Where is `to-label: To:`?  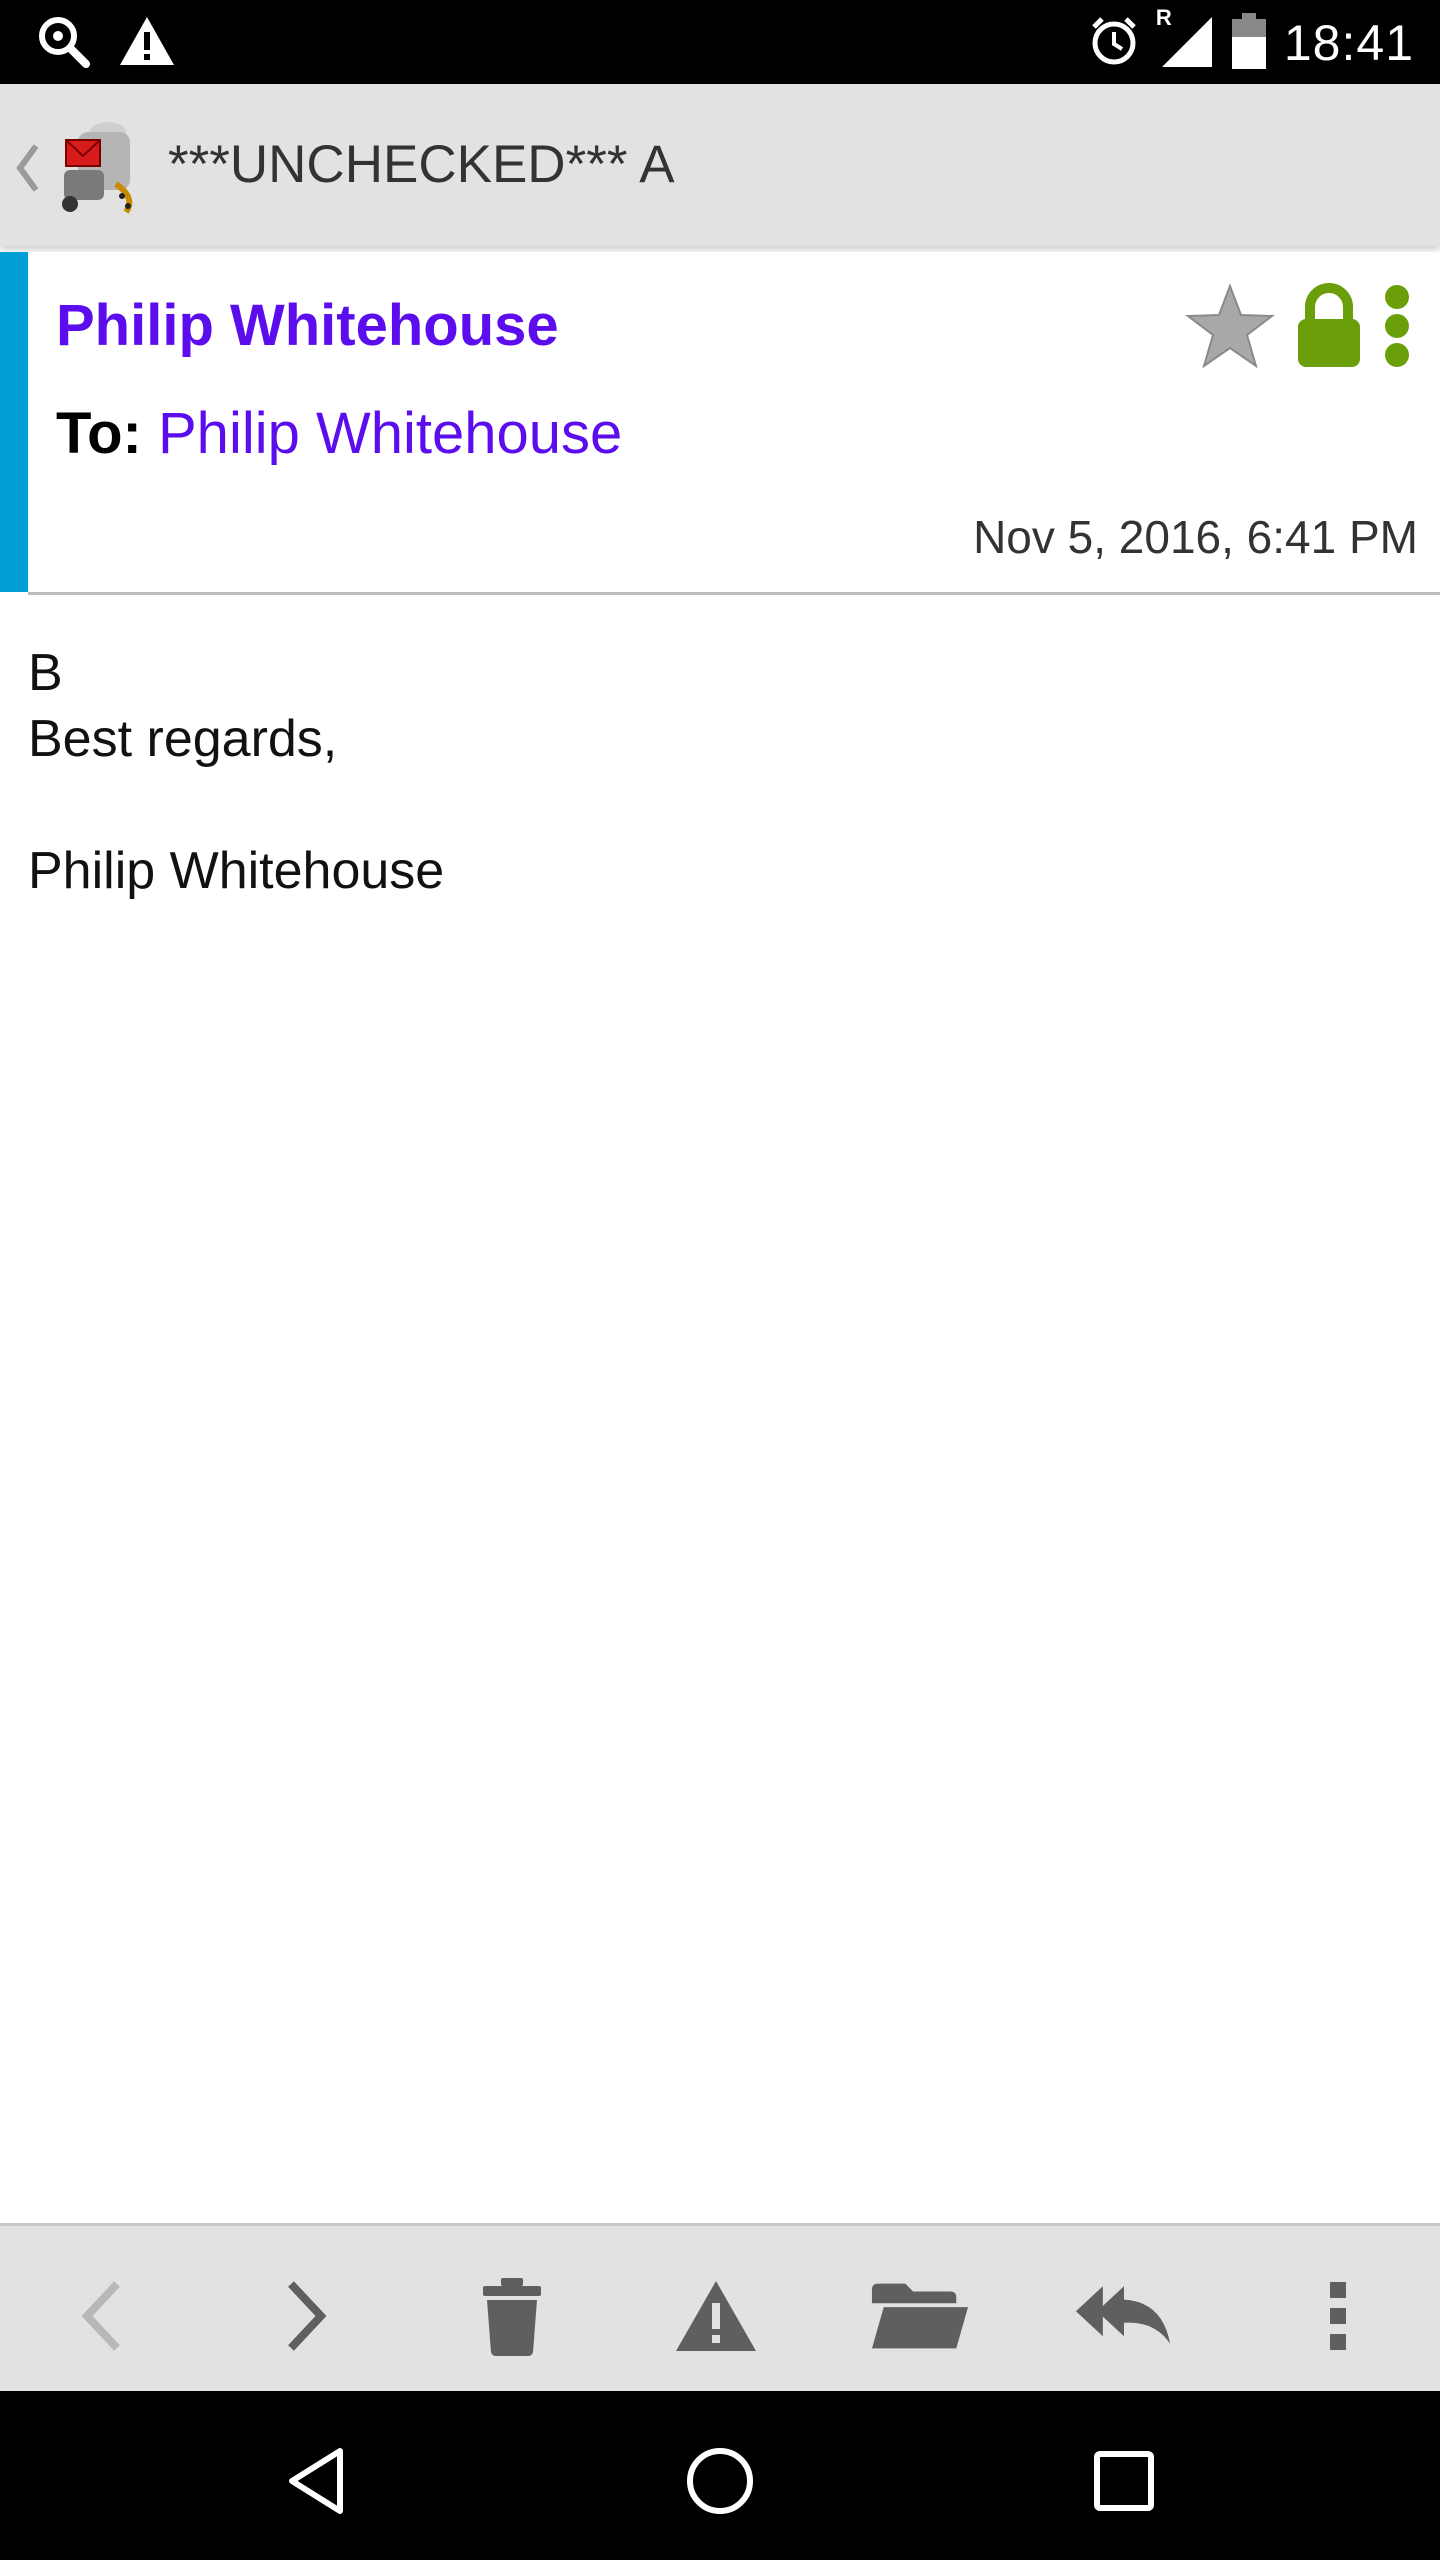 to-label: To: is located at coordinates (99, 433).